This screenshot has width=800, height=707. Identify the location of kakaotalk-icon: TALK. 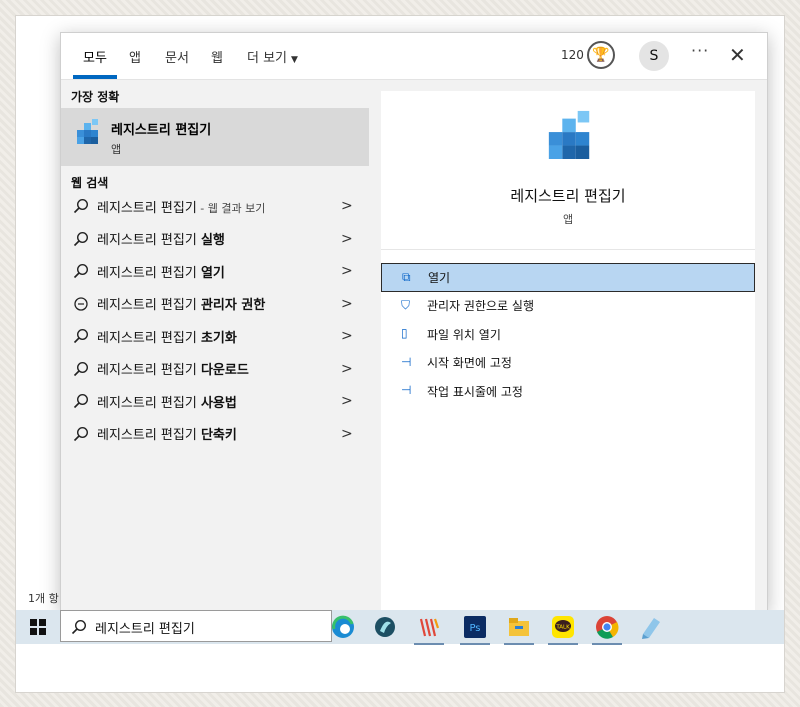
(563, 629).